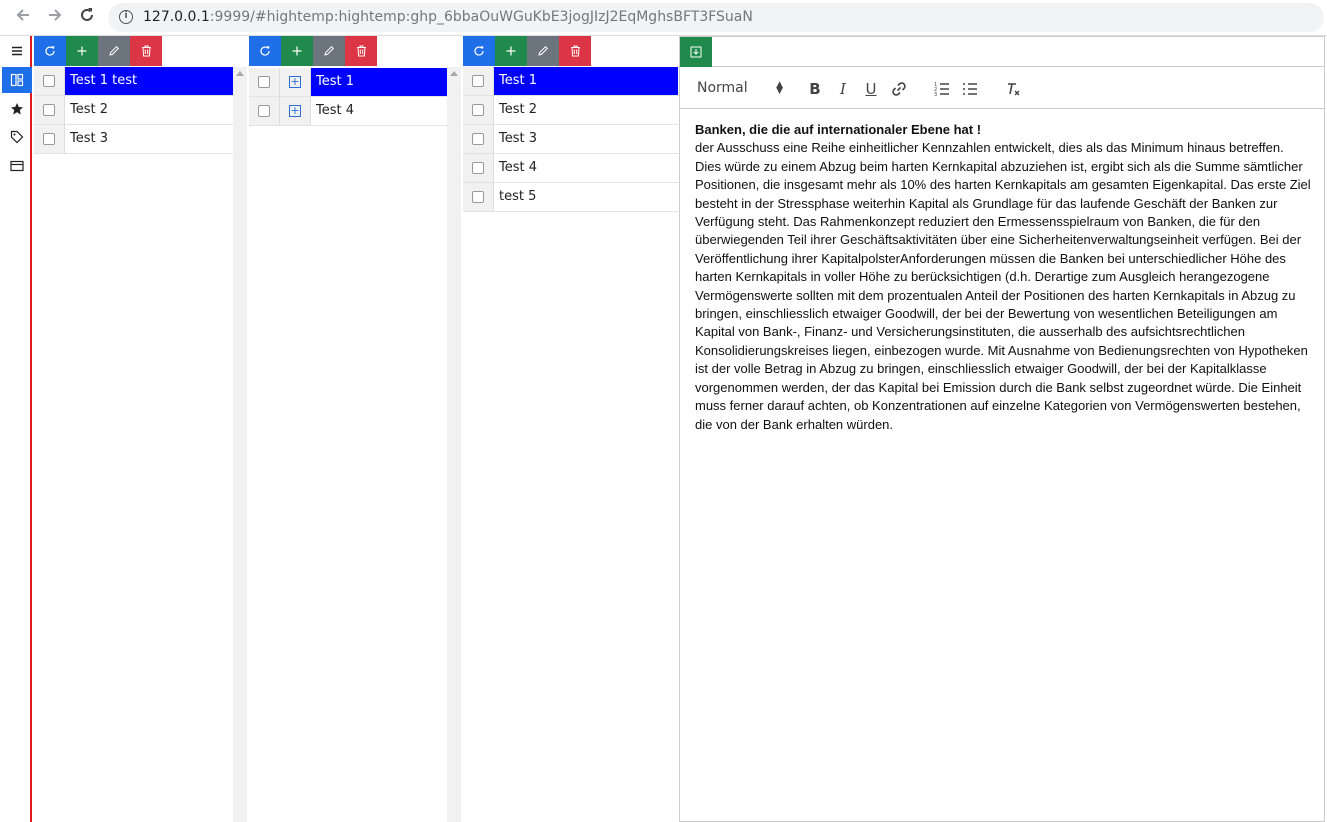 The width and height of the screenshot is (1327, 822). Describe the element at coordinates (87, 18) in the screenshot. I see `reload-icon` at that location.